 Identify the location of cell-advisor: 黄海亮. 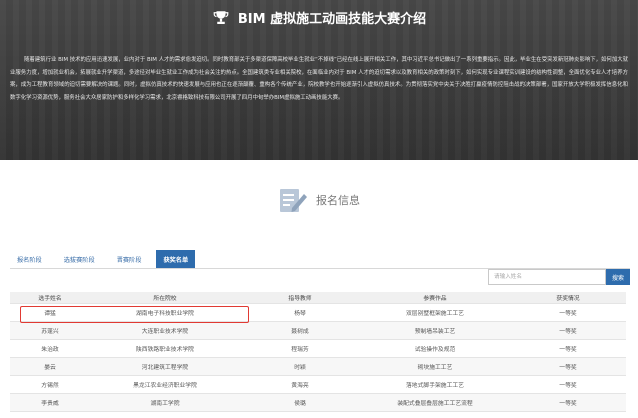
(300, 384).